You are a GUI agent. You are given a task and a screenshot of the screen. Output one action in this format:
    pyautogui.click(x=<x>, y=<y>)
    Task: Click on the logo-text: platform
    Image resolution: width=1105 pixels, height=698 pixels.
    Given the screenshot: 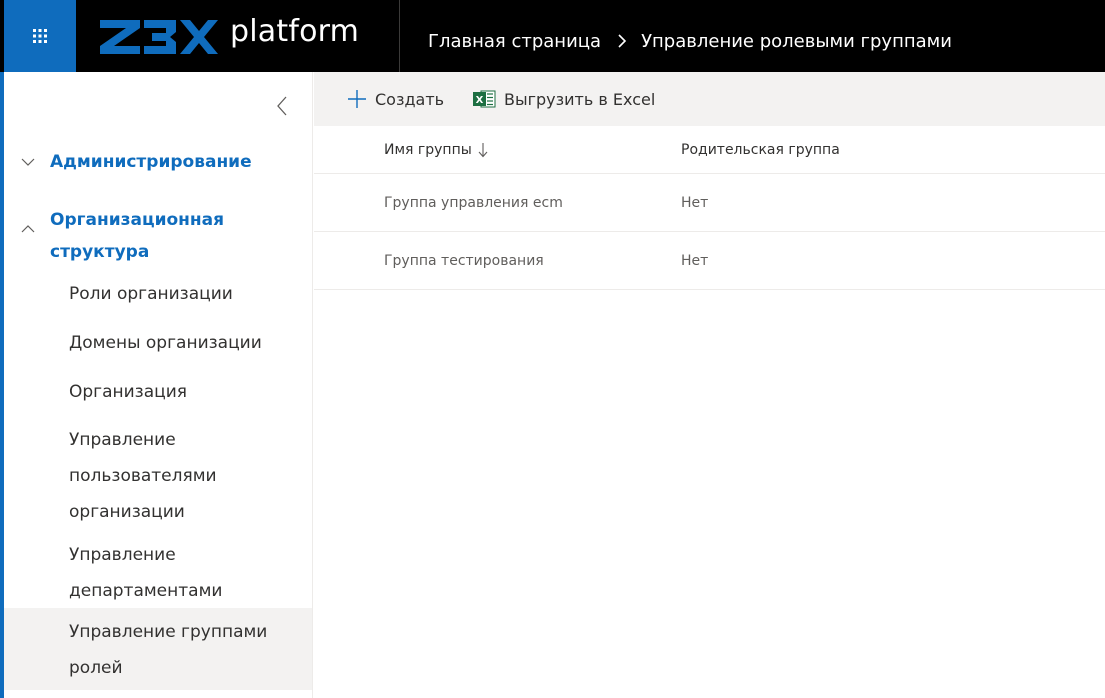 What is the action you would take?
    pyautogui.click(x=295, y=31)
    